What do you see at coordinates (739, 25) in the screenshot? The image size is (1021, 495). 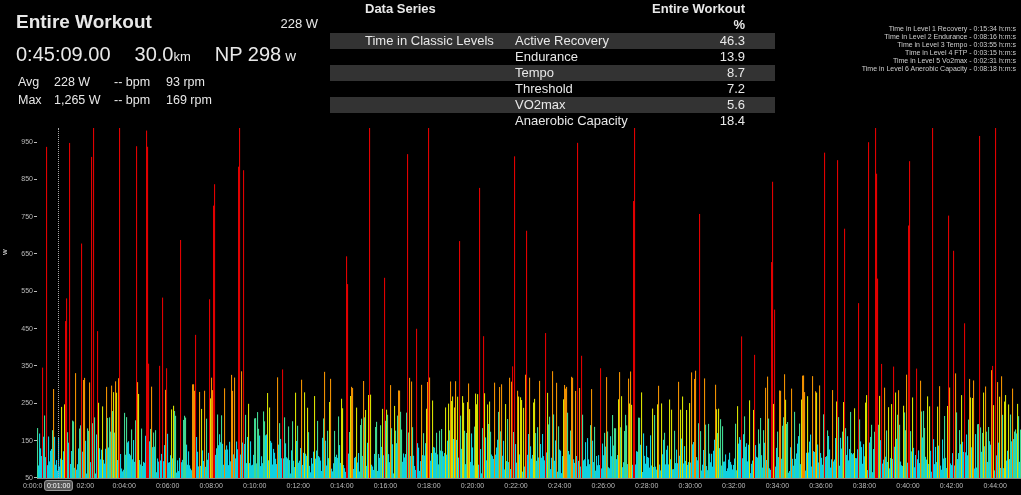 I see `unit-label: %` at bounding box center [739, 25].